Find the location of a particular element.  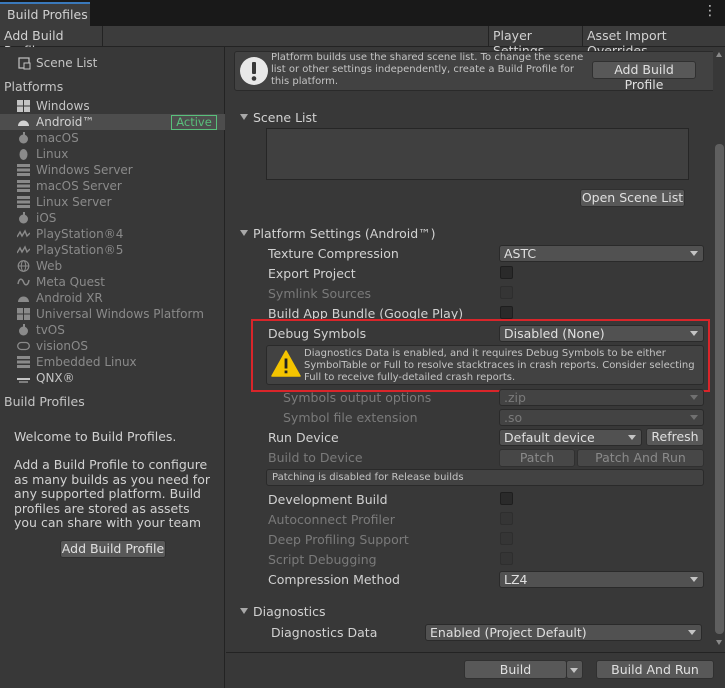

scene-list-title: Scene List is located at coordinates (285, 117).